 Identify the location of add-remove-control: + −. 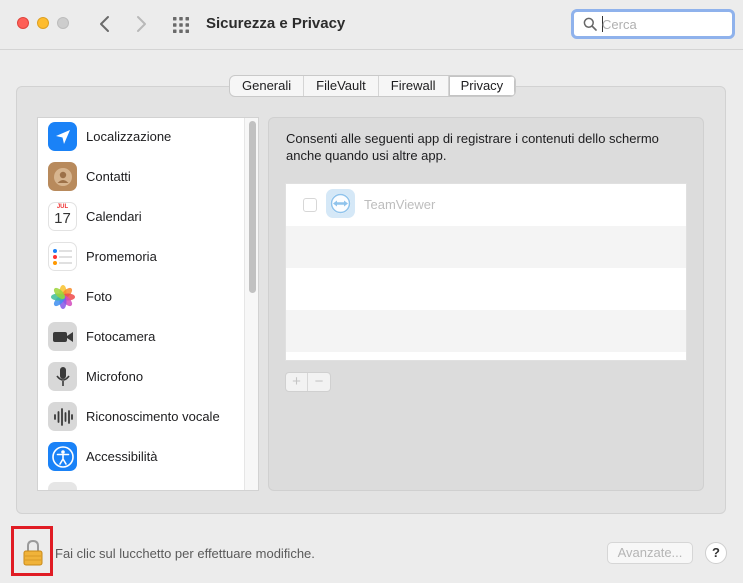
(308, 382).